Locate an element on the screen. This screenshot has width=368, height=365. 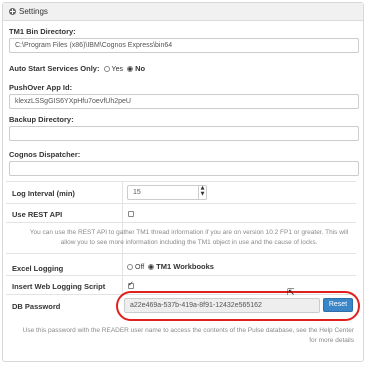
excel-logging-options: Off TM1 Workbooks is located at coordinates (169, 266).